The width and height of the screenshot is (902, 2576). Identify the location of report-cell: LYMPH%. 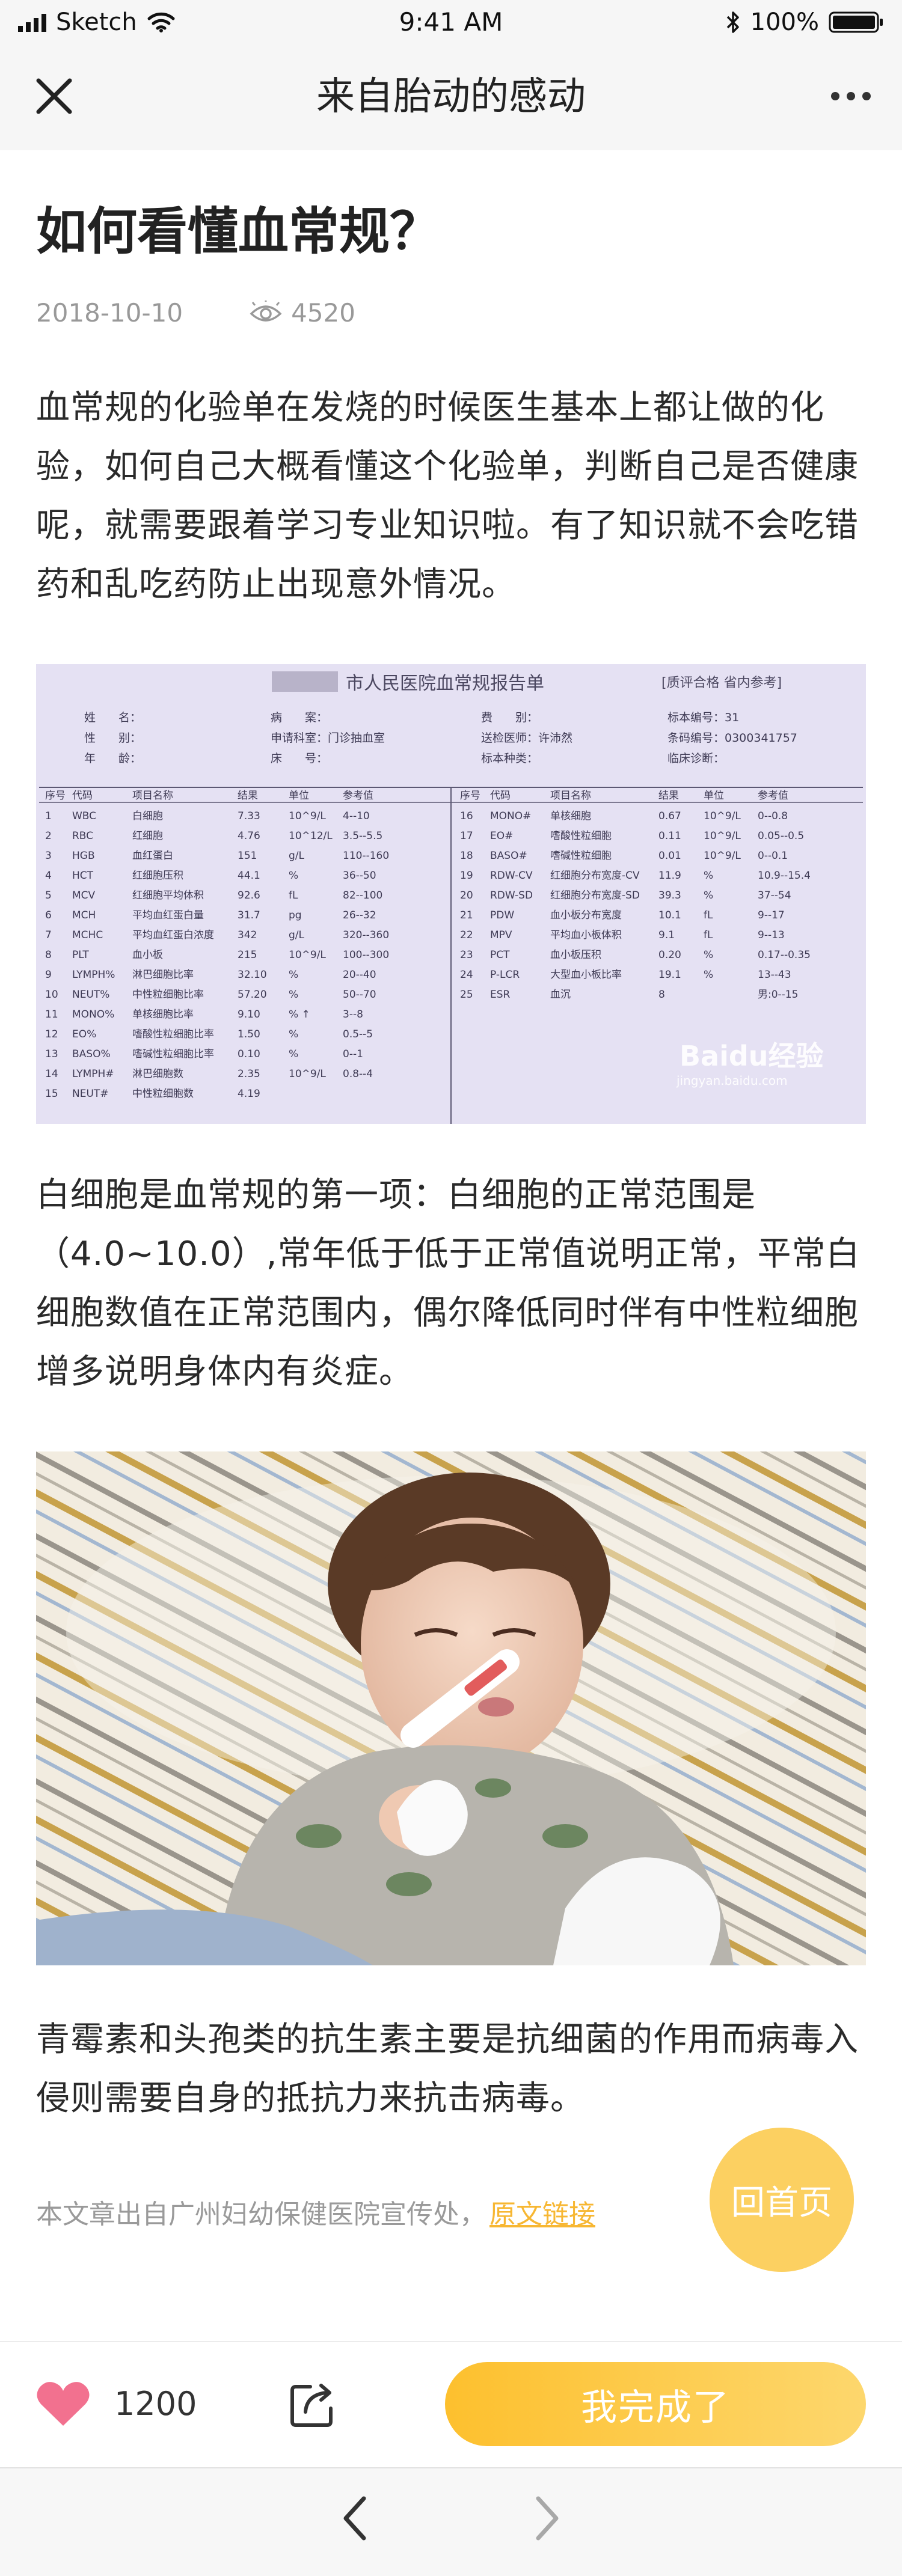
(94, 975).